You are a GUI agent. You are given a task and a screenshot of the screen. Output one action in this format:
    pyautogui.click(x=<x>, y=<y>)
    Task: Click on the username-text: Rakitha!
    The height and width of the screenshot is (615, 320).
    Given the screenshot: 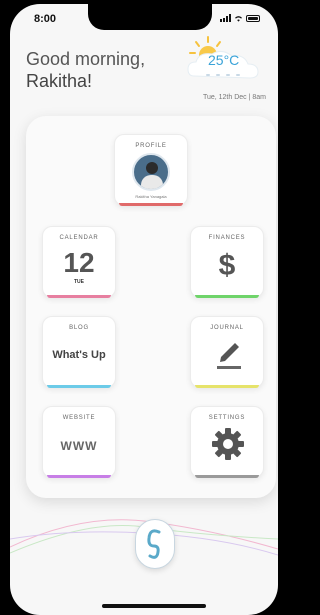 What is the action you would take?
    pyautogui.click(x=59, y=81)
    